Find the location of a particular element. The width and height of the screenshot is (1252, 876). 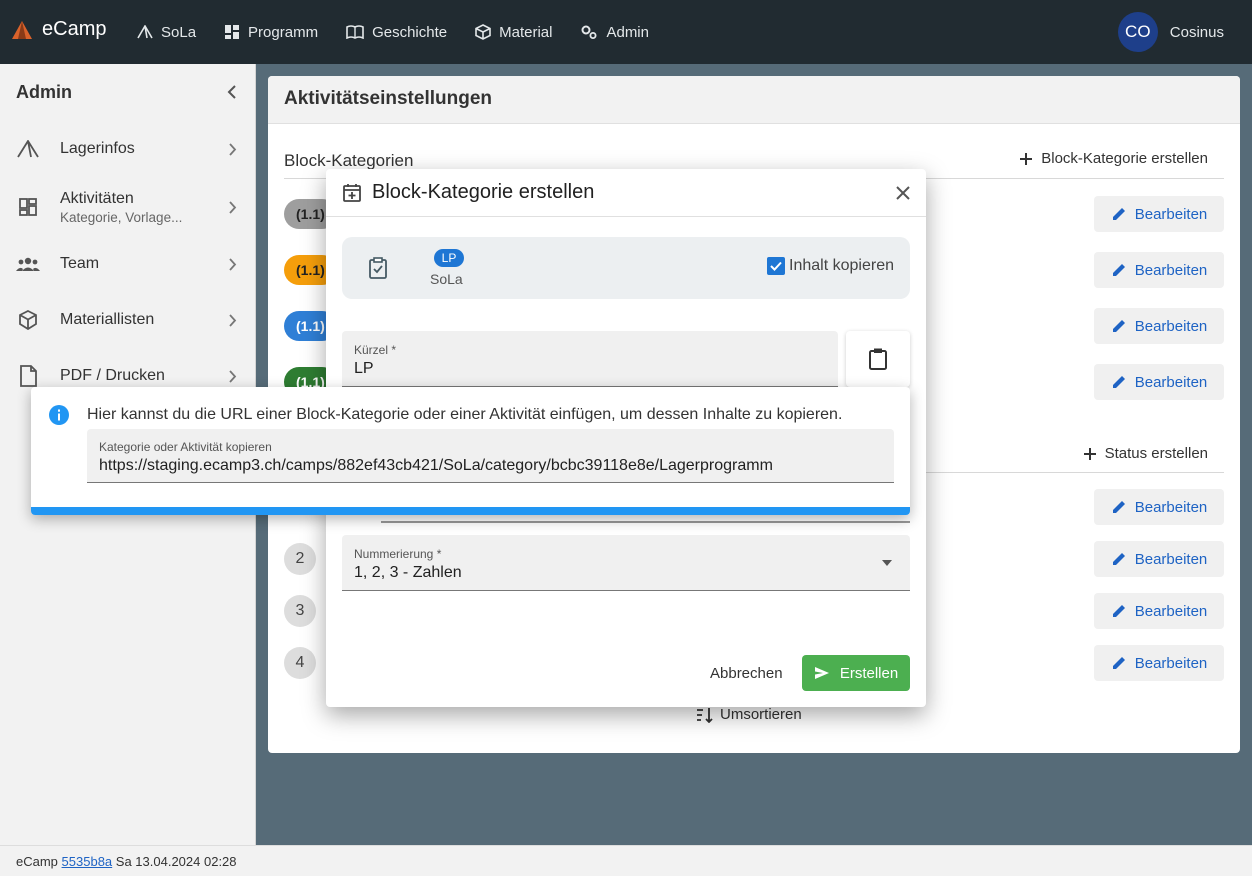

sidebar-header: Admin is located at coordinates (127, 92).